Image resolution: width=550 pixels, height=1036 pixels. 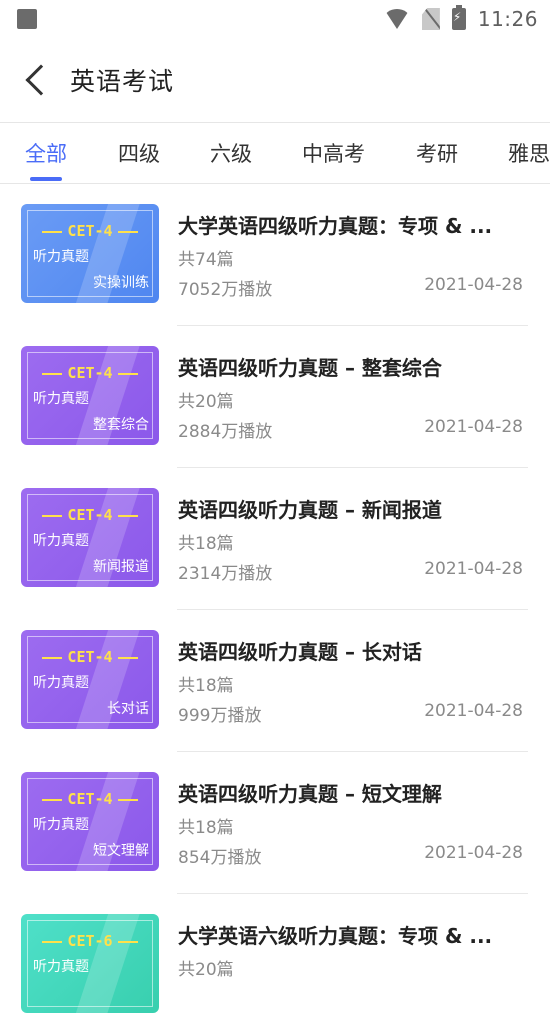 I want to click on battery-charging-icon, so click(x=458, y=17).